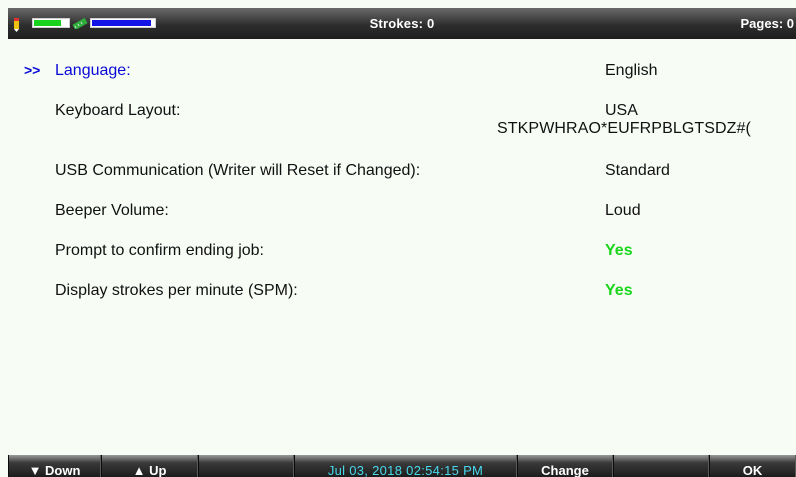 This screenshot has height=477, width=796. What do you see at coordinates (398, 254) in the screenshot?
I see `setting-row-confirm-ending-job: Prompt to confirm ending job: Yes` at bounding box center [398, 254].